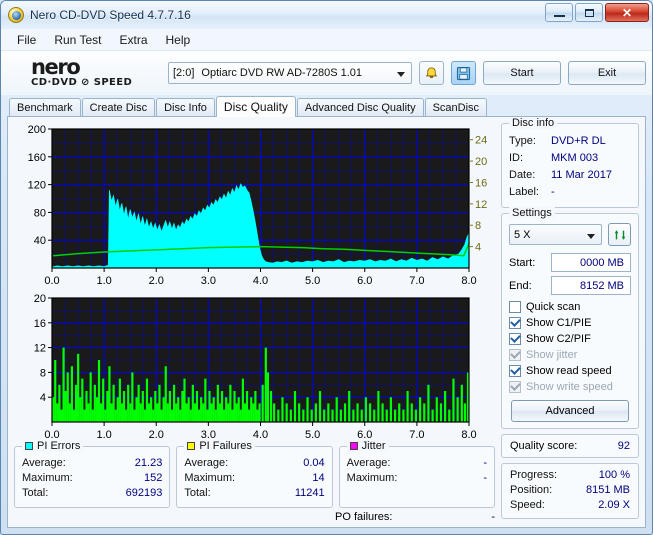  I want to click on close-button: ✕, so click(627, 12).